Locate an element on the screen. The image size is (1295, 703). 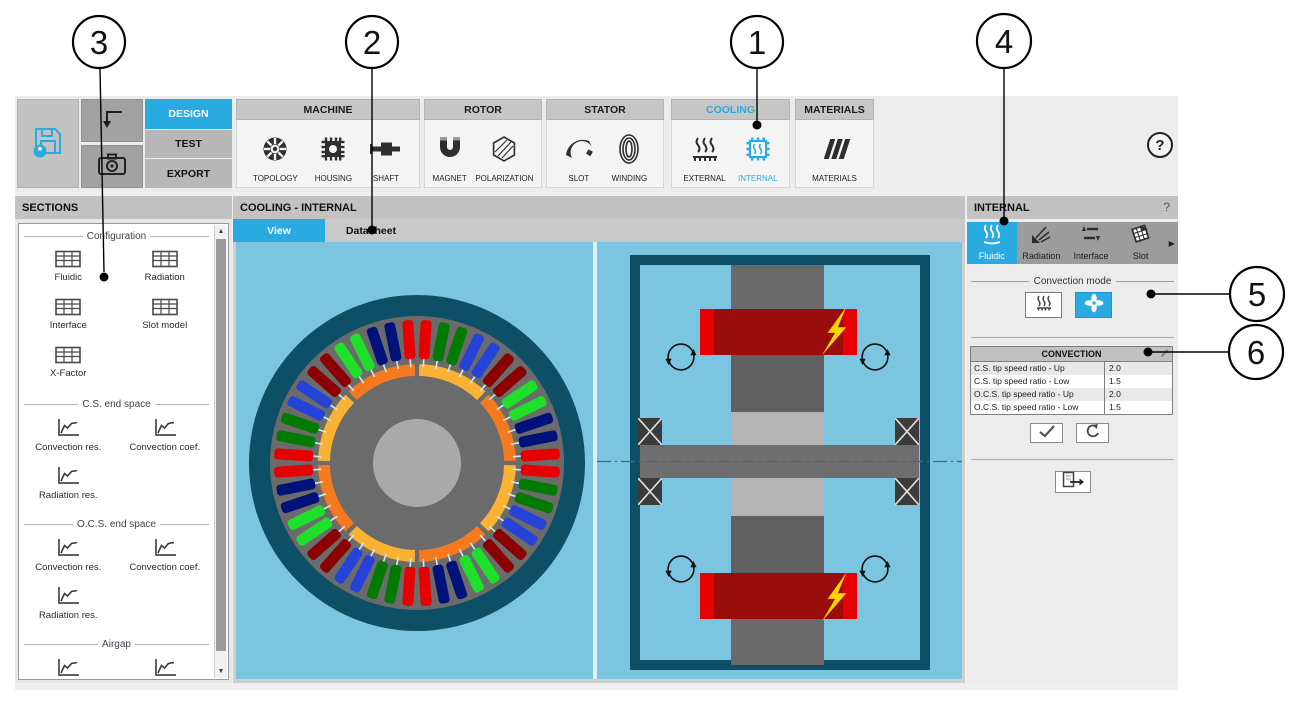
ribbon-group-title: ROTOR is located at coordinates (483, 109).